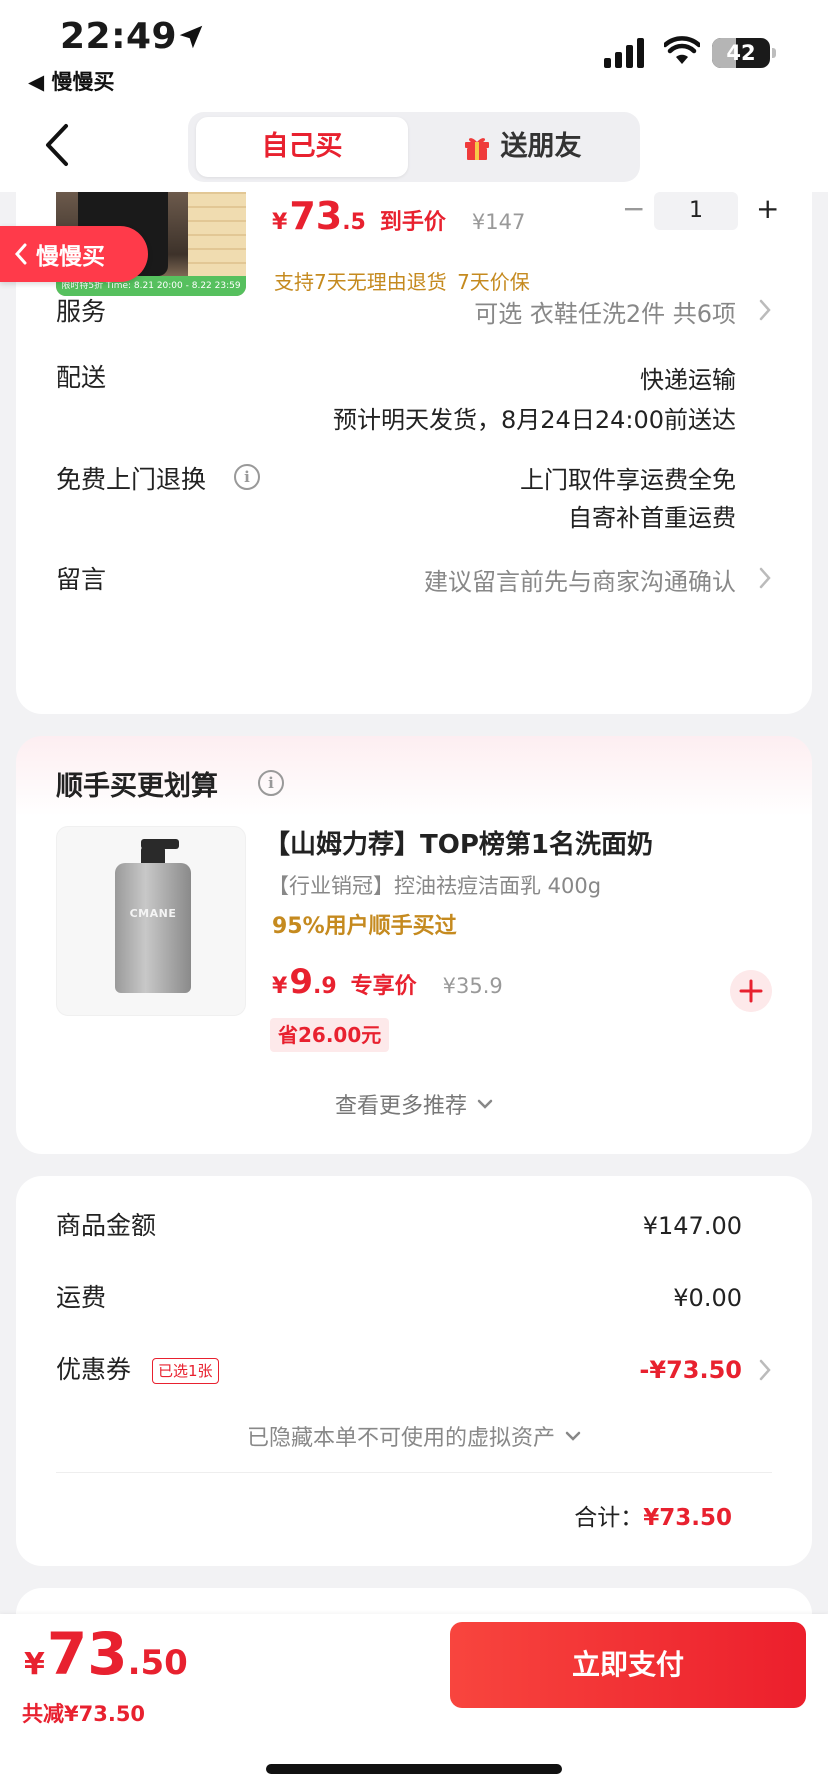  What do you see at coordinates (354, 222) in the screenshot?
I see `price-decimal: .5` at bounding box center [354, 222].